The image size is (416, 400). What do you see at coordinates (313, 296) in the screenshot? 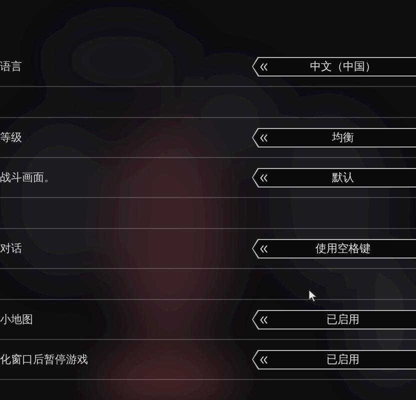
I see `cursor-icon` at bounding box center [313, 296].